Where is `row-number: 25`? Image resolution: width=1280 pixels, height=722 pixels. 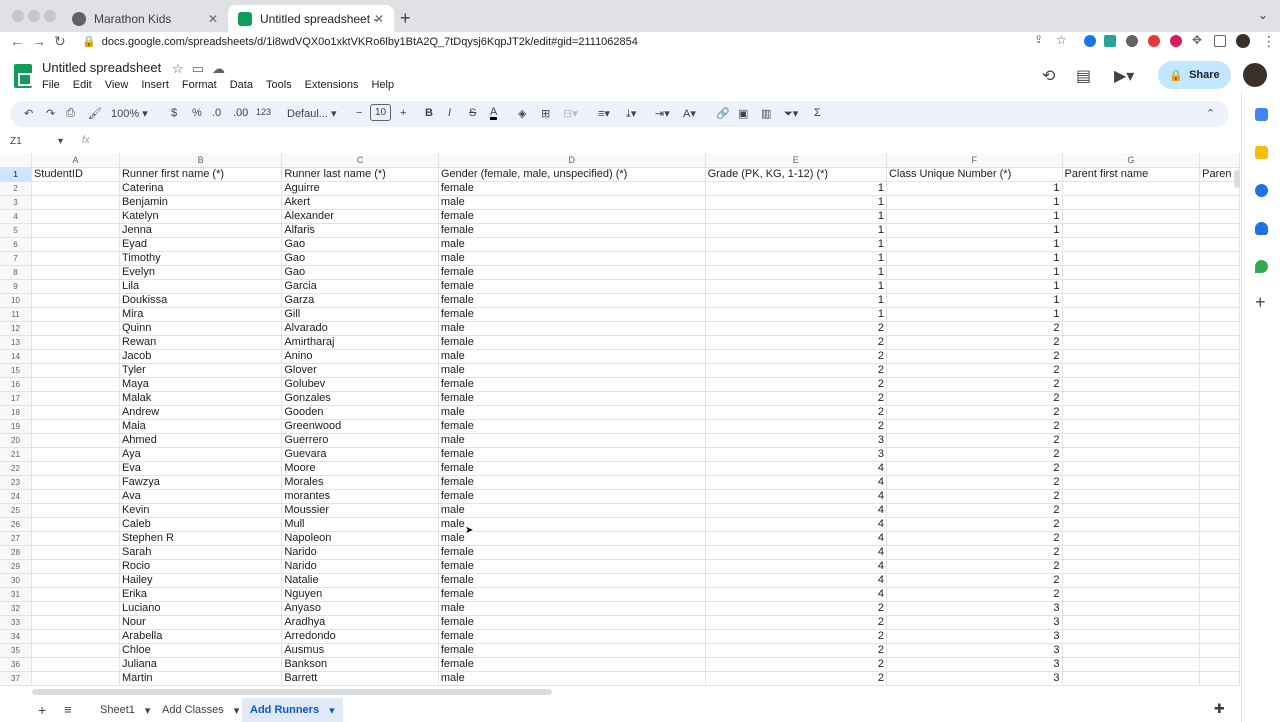 row-number: 25 is located at coordinates (16, 510).